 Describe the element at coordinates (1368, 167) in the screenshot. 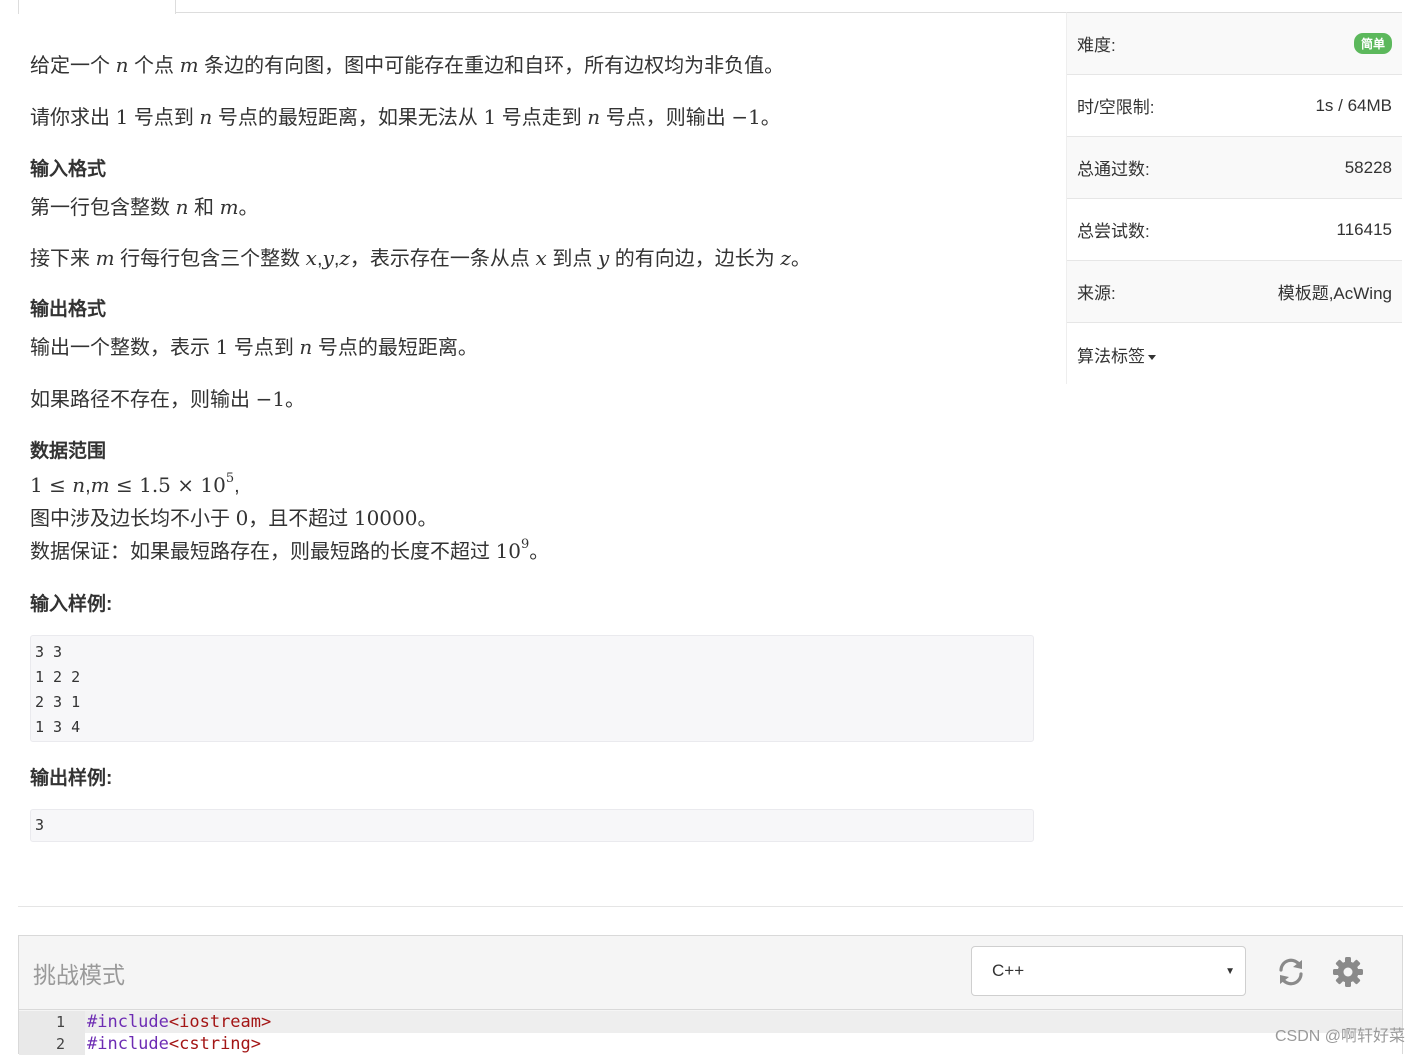

I see `passed-value: 58228` at that location.